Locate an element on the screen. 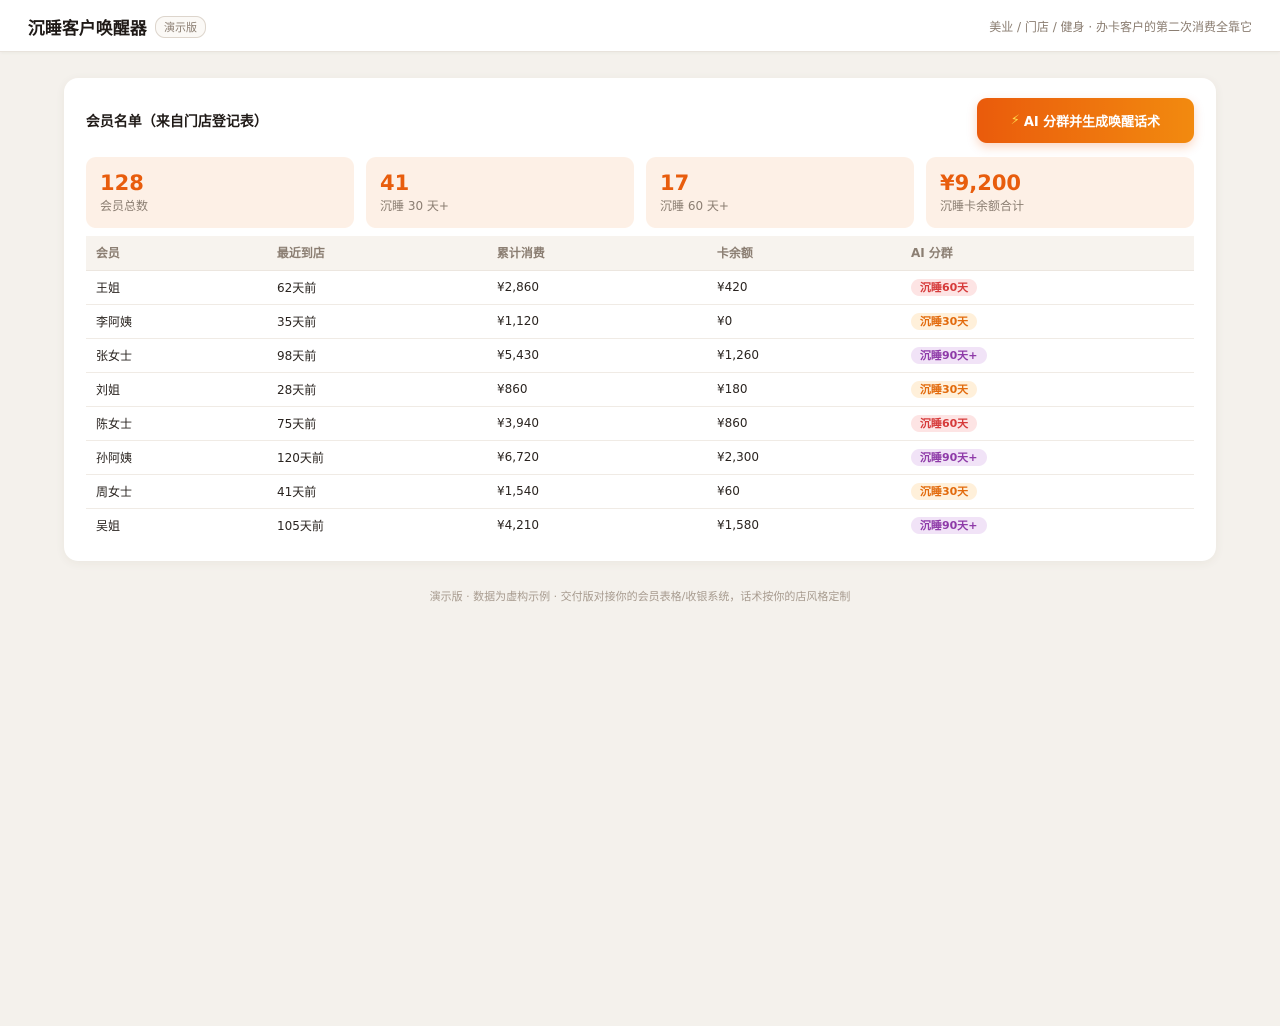 The width and height of the screenshot is (1280, 1026). stat-value: 17 is located at coordinates (675, 183).